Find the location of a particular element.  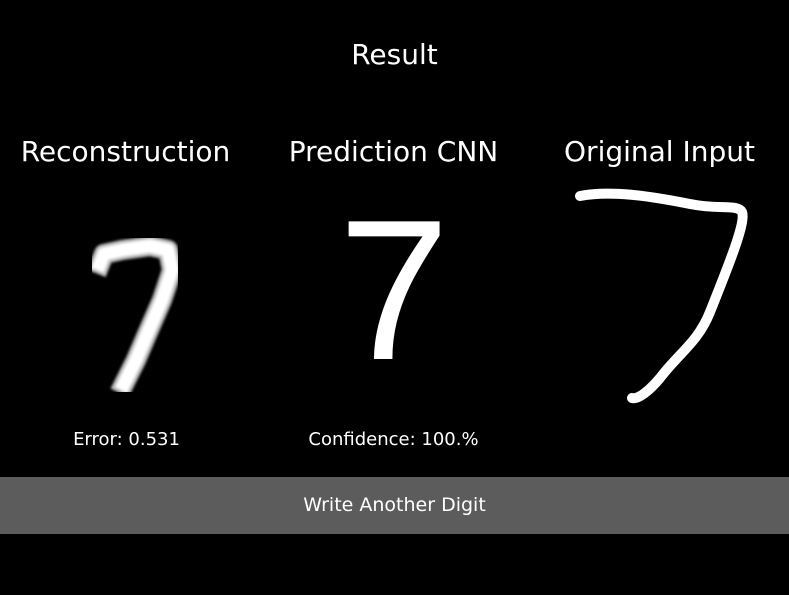

write-another-digit-button: Write Another Digit is located at coordinates (394, 505).